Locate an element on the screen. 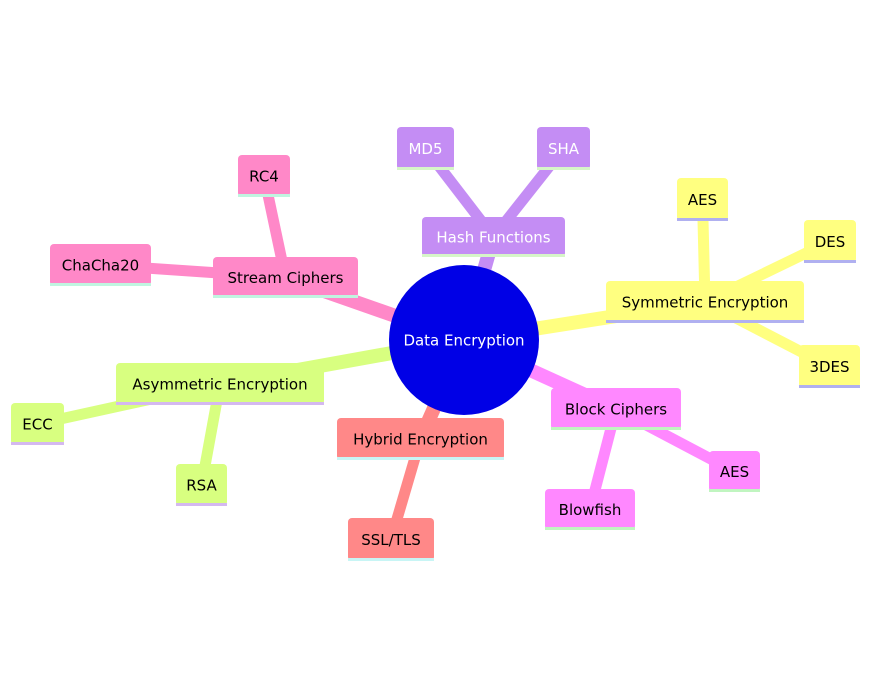  root-node: Data Encryption is located at coordinates (464, 340).